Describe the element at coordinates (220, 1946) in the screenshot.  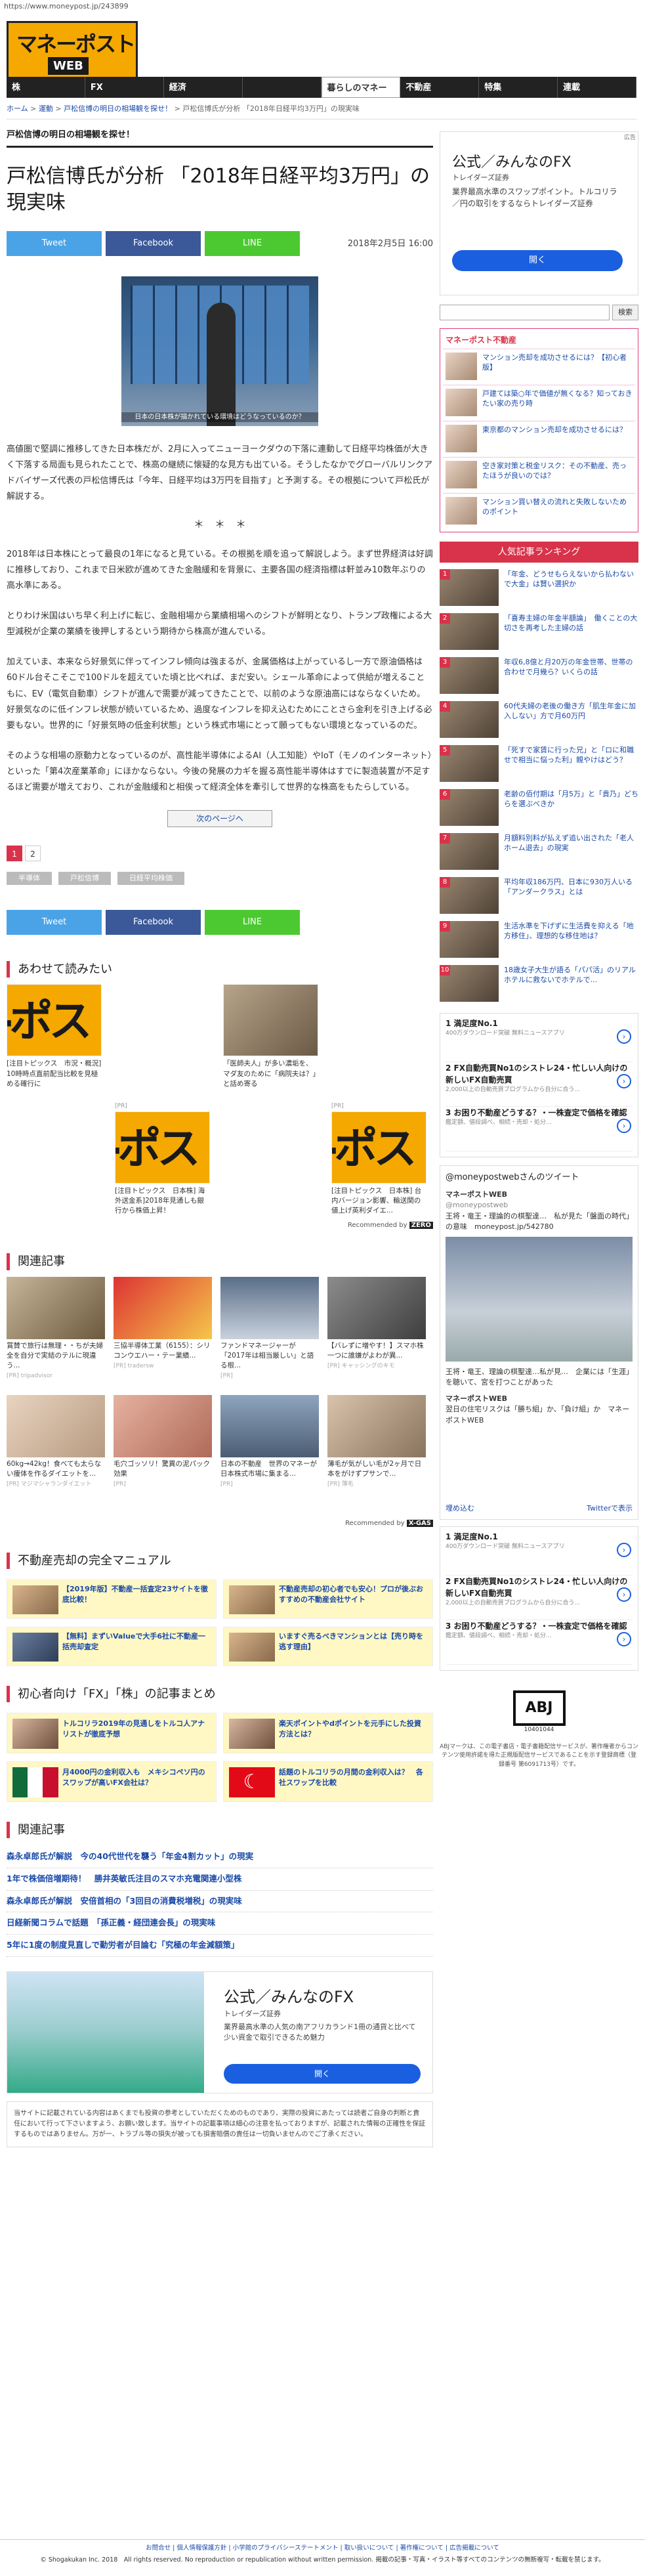
I see `related2-link: 5年に1度の制度見直しで勤労者が目論む「究極の年金減額策」` at that location.